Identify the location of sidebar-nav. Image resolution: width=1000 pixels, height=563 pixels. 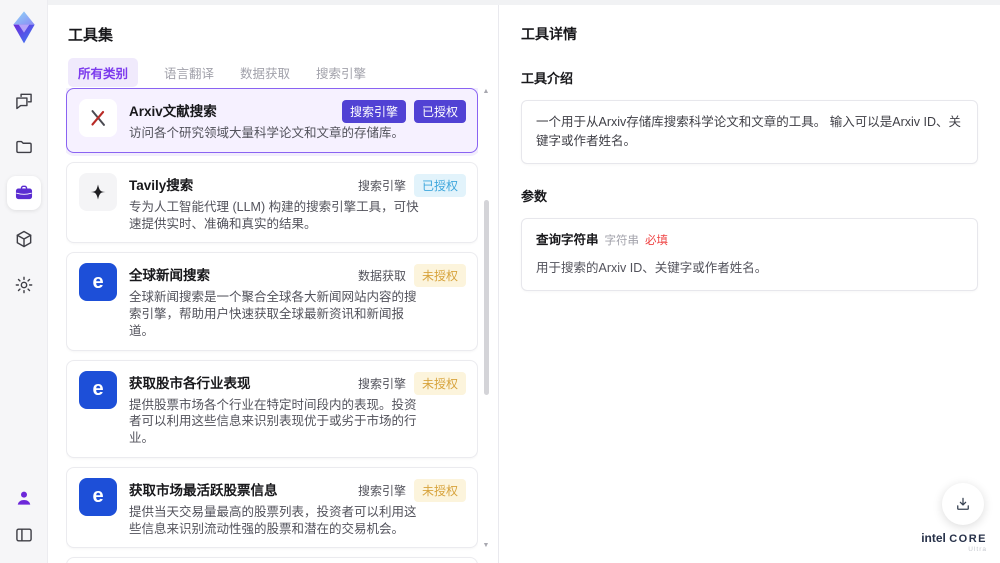
(23, 193).